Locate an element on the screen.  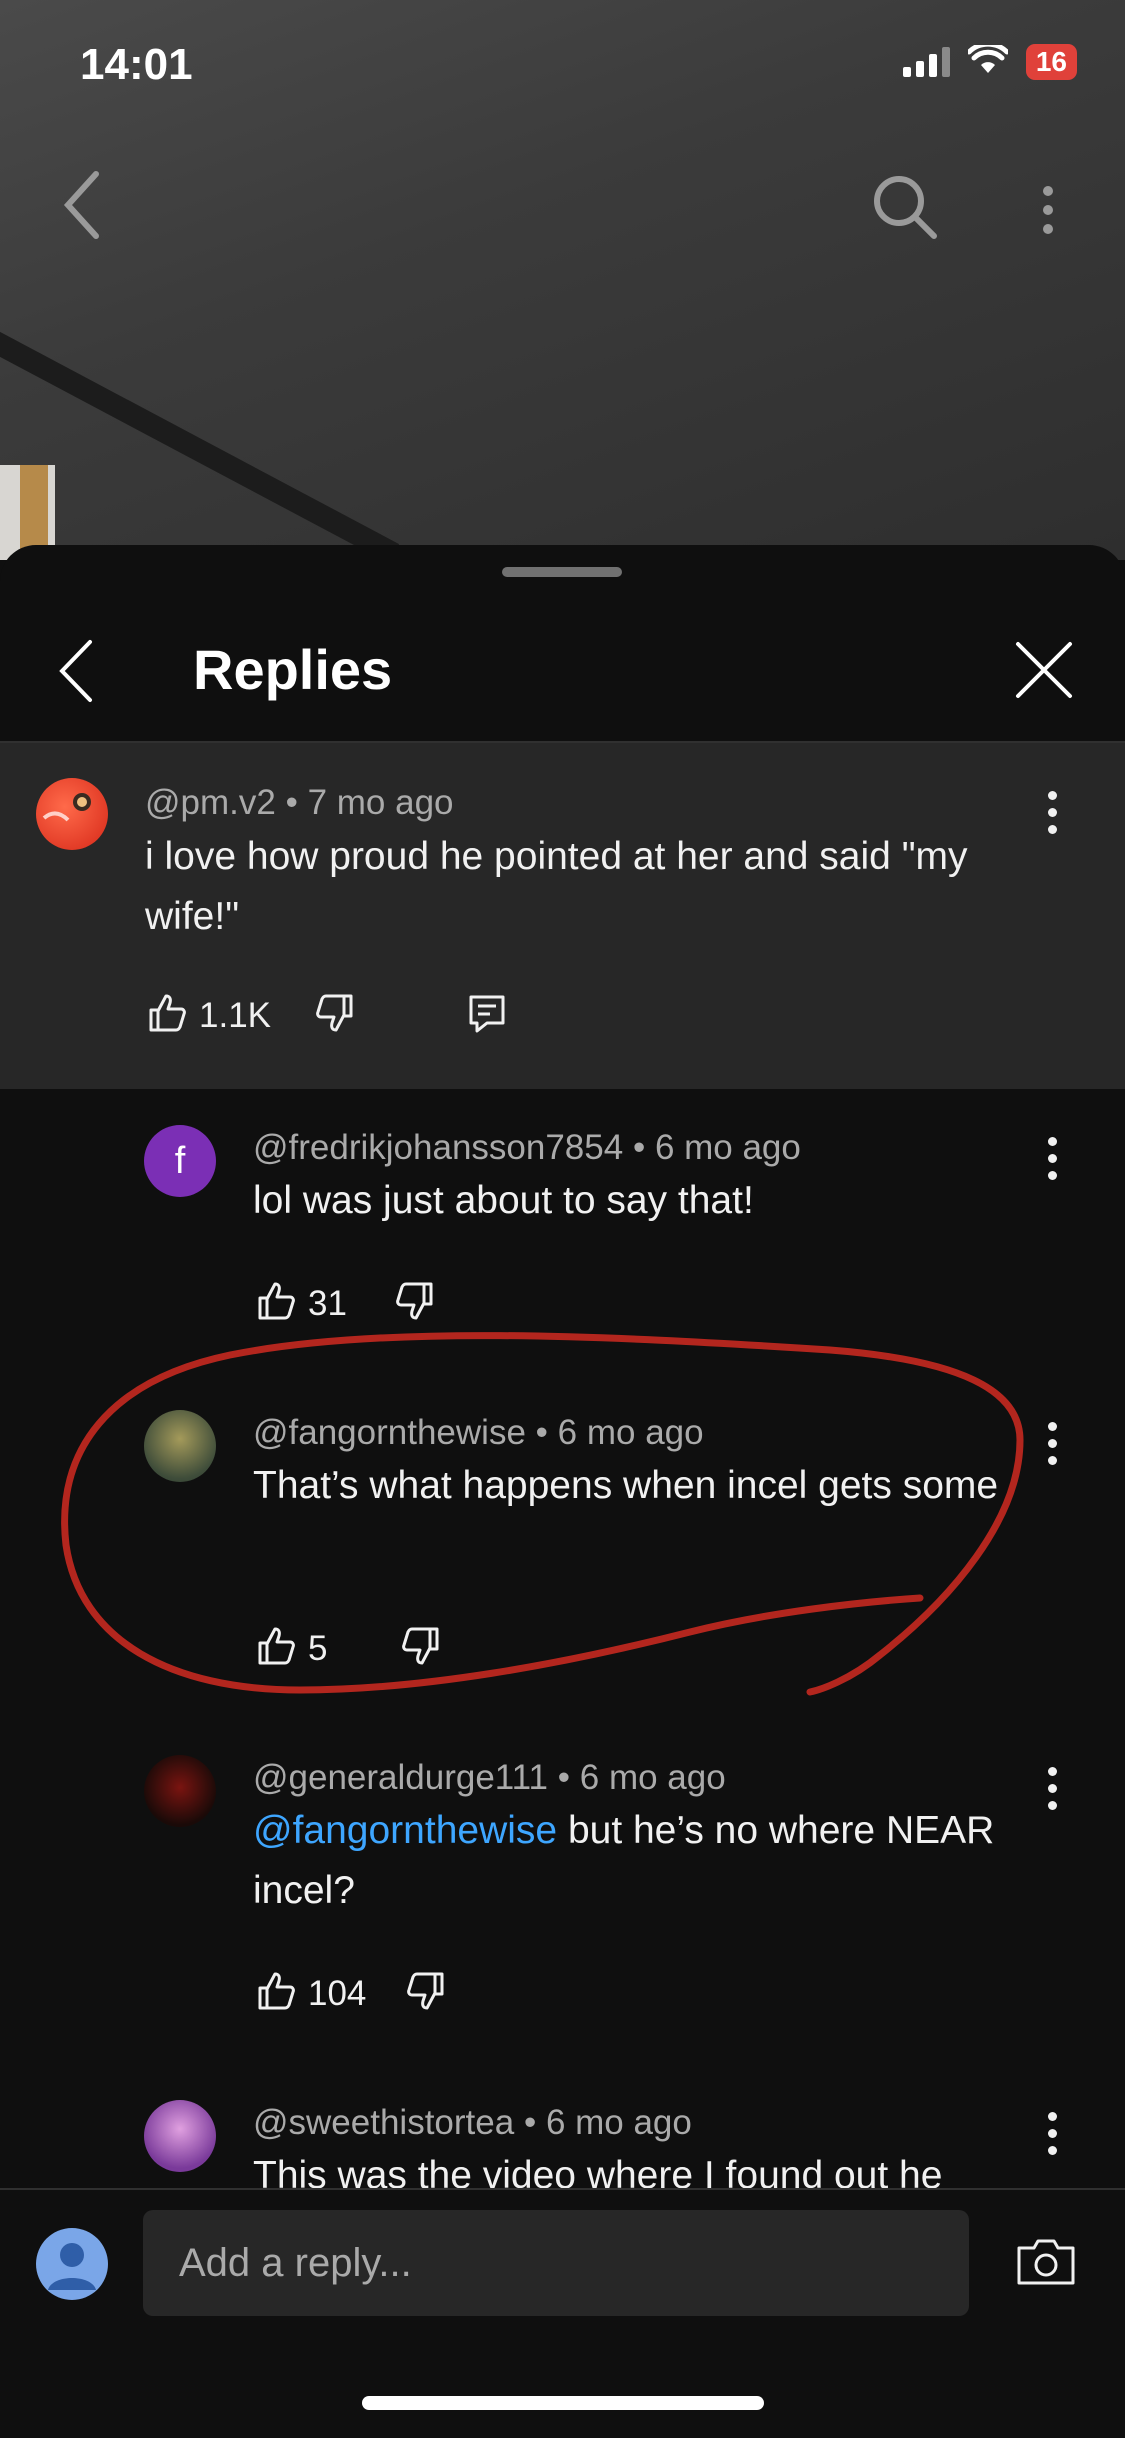
signal-icon is located at coordinates (926, 62).